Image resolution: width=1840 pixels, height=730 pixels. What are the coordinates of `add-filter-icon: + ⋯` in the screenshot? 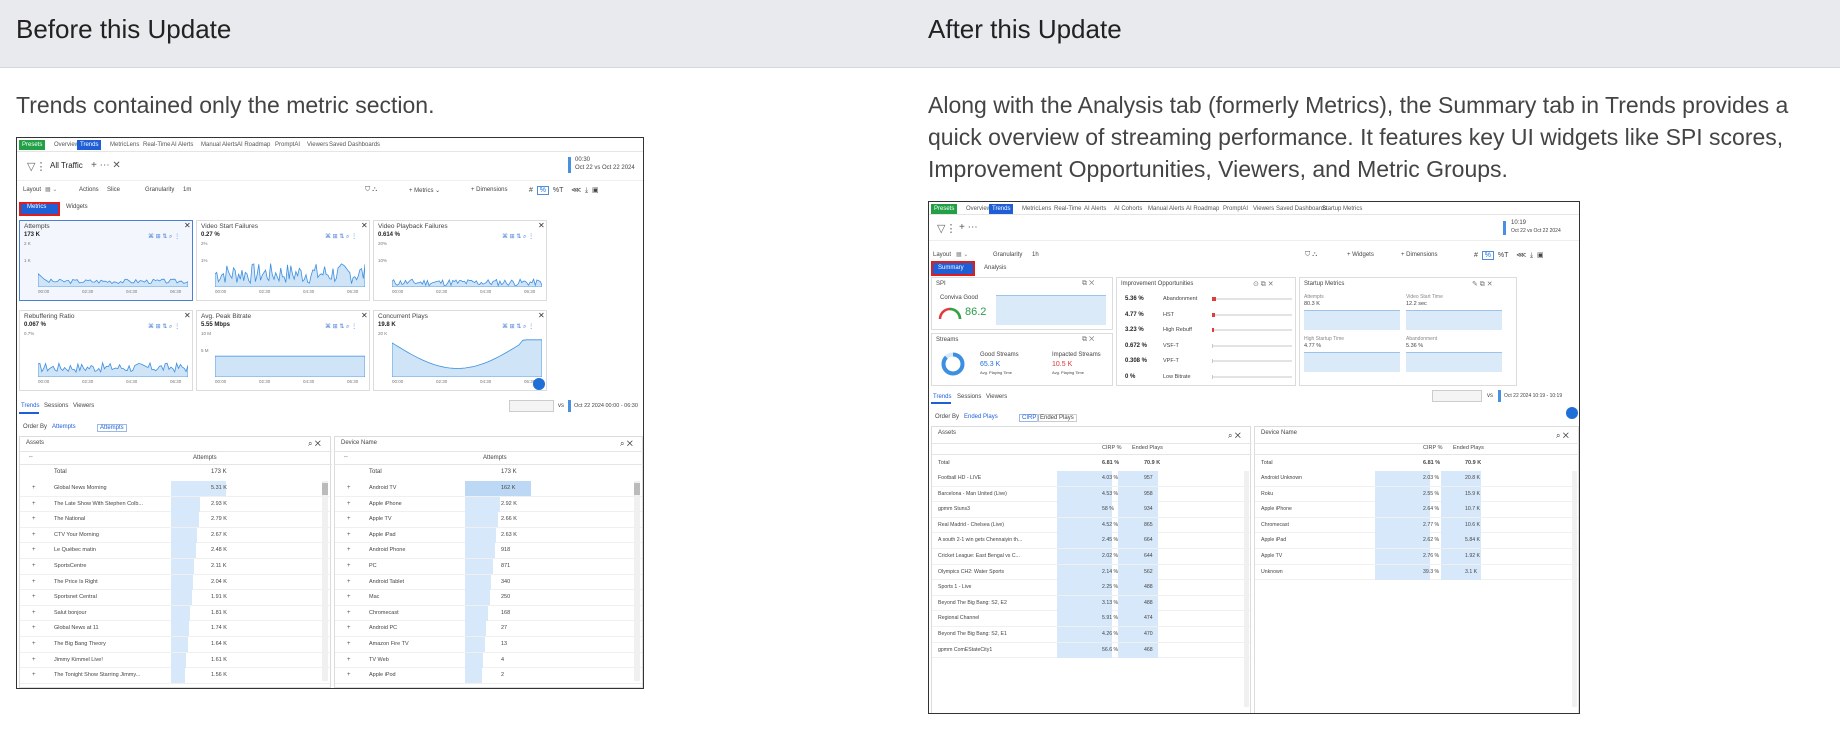 It's located at (968, 227).